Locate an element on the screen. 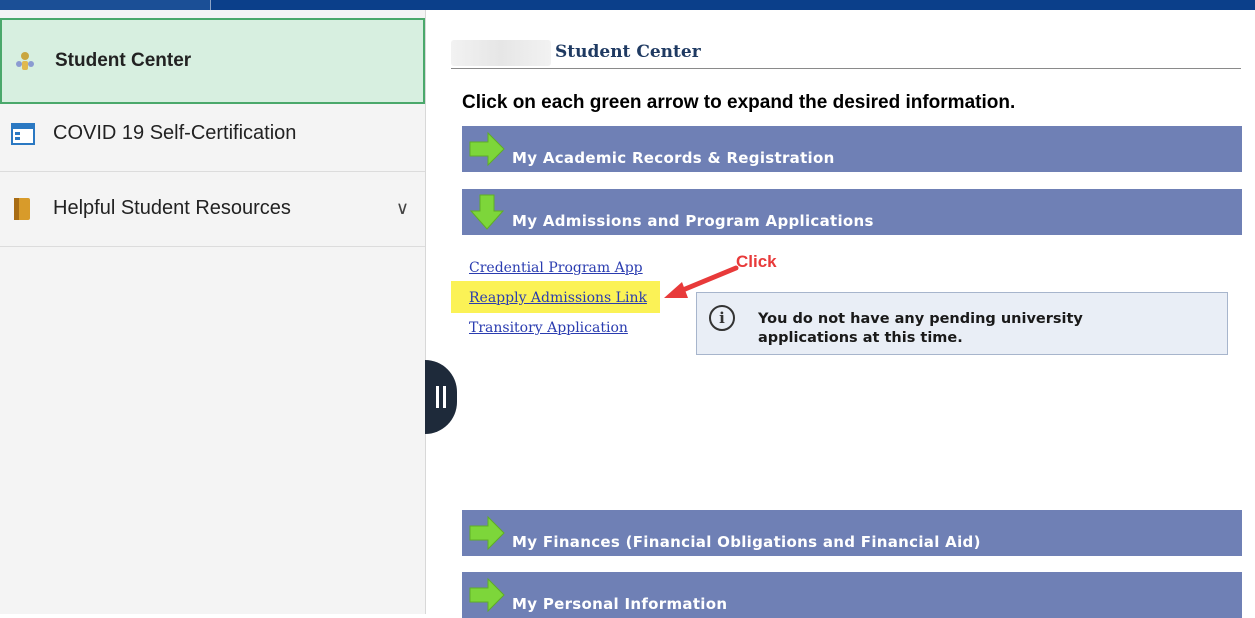 This screenshot has width=1255, height=618. sidebar-item-student-center: Student Center is located at coordinates (212, 61).